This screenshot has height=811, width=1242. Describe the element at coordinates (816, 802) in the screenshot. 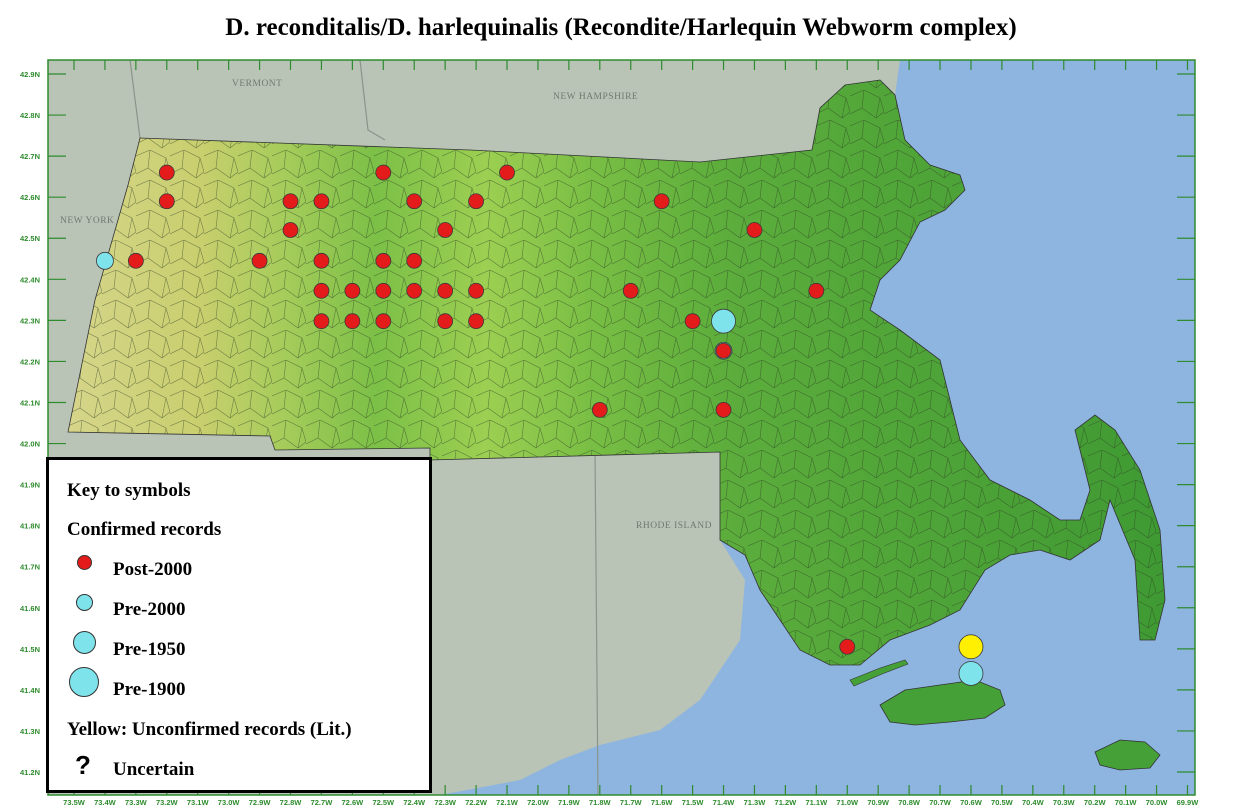

I see `lon-label: 71.1W` at that location.